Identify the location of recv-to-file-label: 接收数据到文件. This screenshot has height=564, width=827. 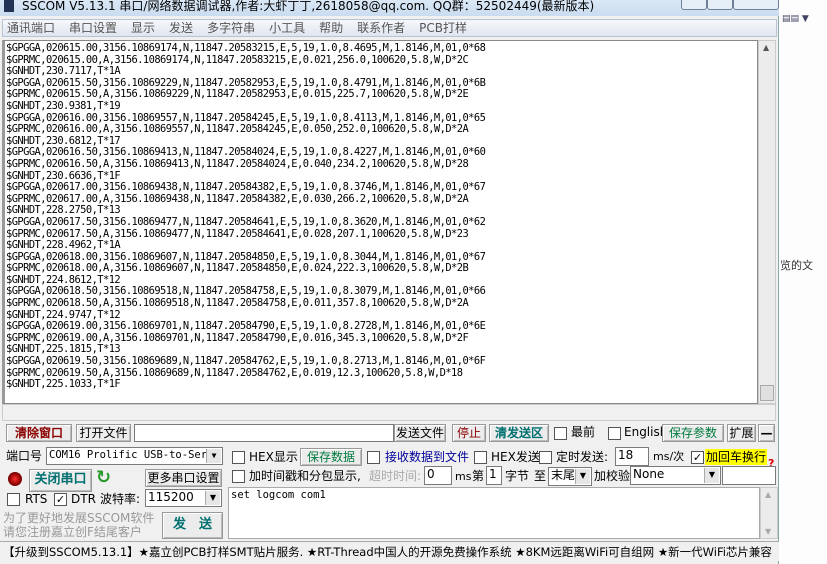
(427, 457).